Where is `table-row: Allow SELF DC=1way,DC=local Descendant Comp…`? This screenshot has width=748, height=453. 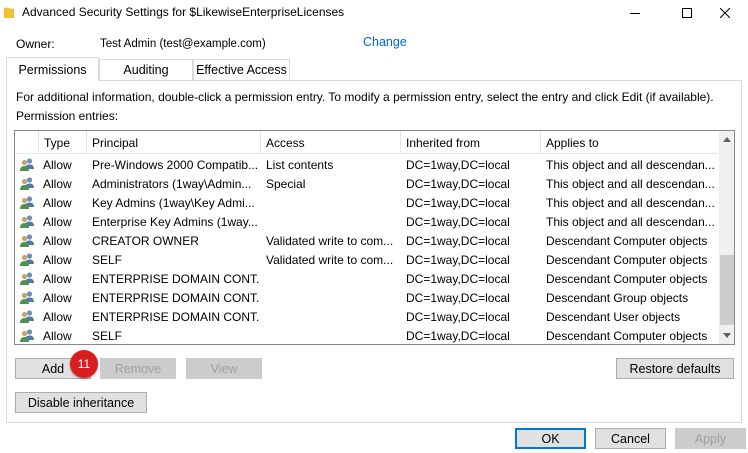 table-row: Allow SELF DC=1way,DC=local Descendant Comp… is located at coordinates (366, 335).